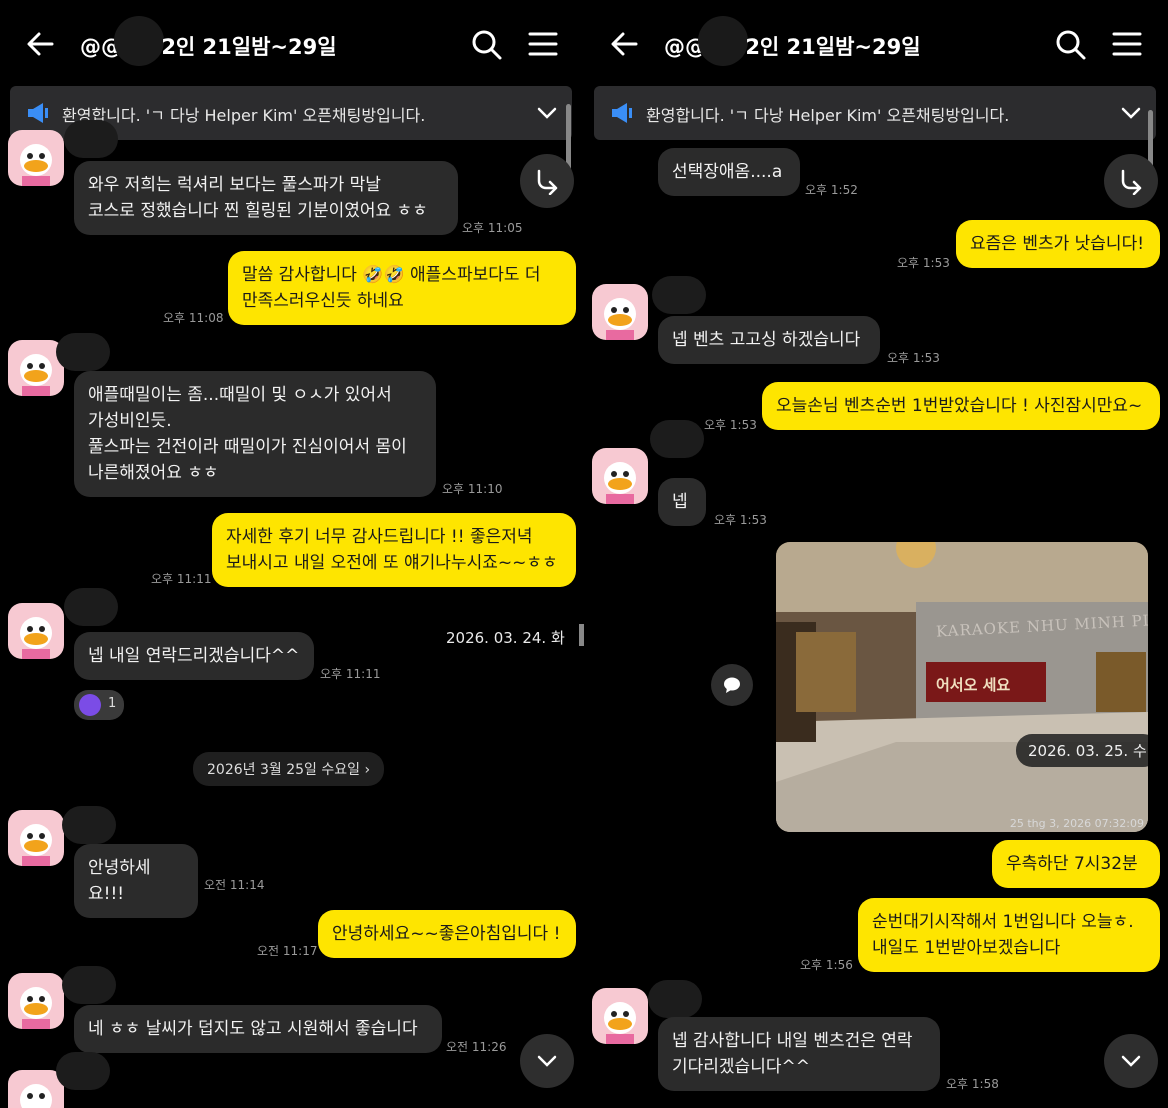  I want to click on message-bubble: 네 ㅎㅎ 날씨가 덥지도 않고 시원해서 좋습니다, so click(258, 1029).